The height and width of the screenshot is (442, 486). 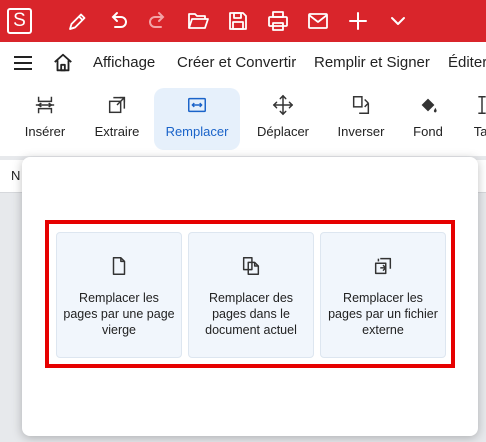 I want to click on insert-button: Insérer, so click(x=45, y=119).